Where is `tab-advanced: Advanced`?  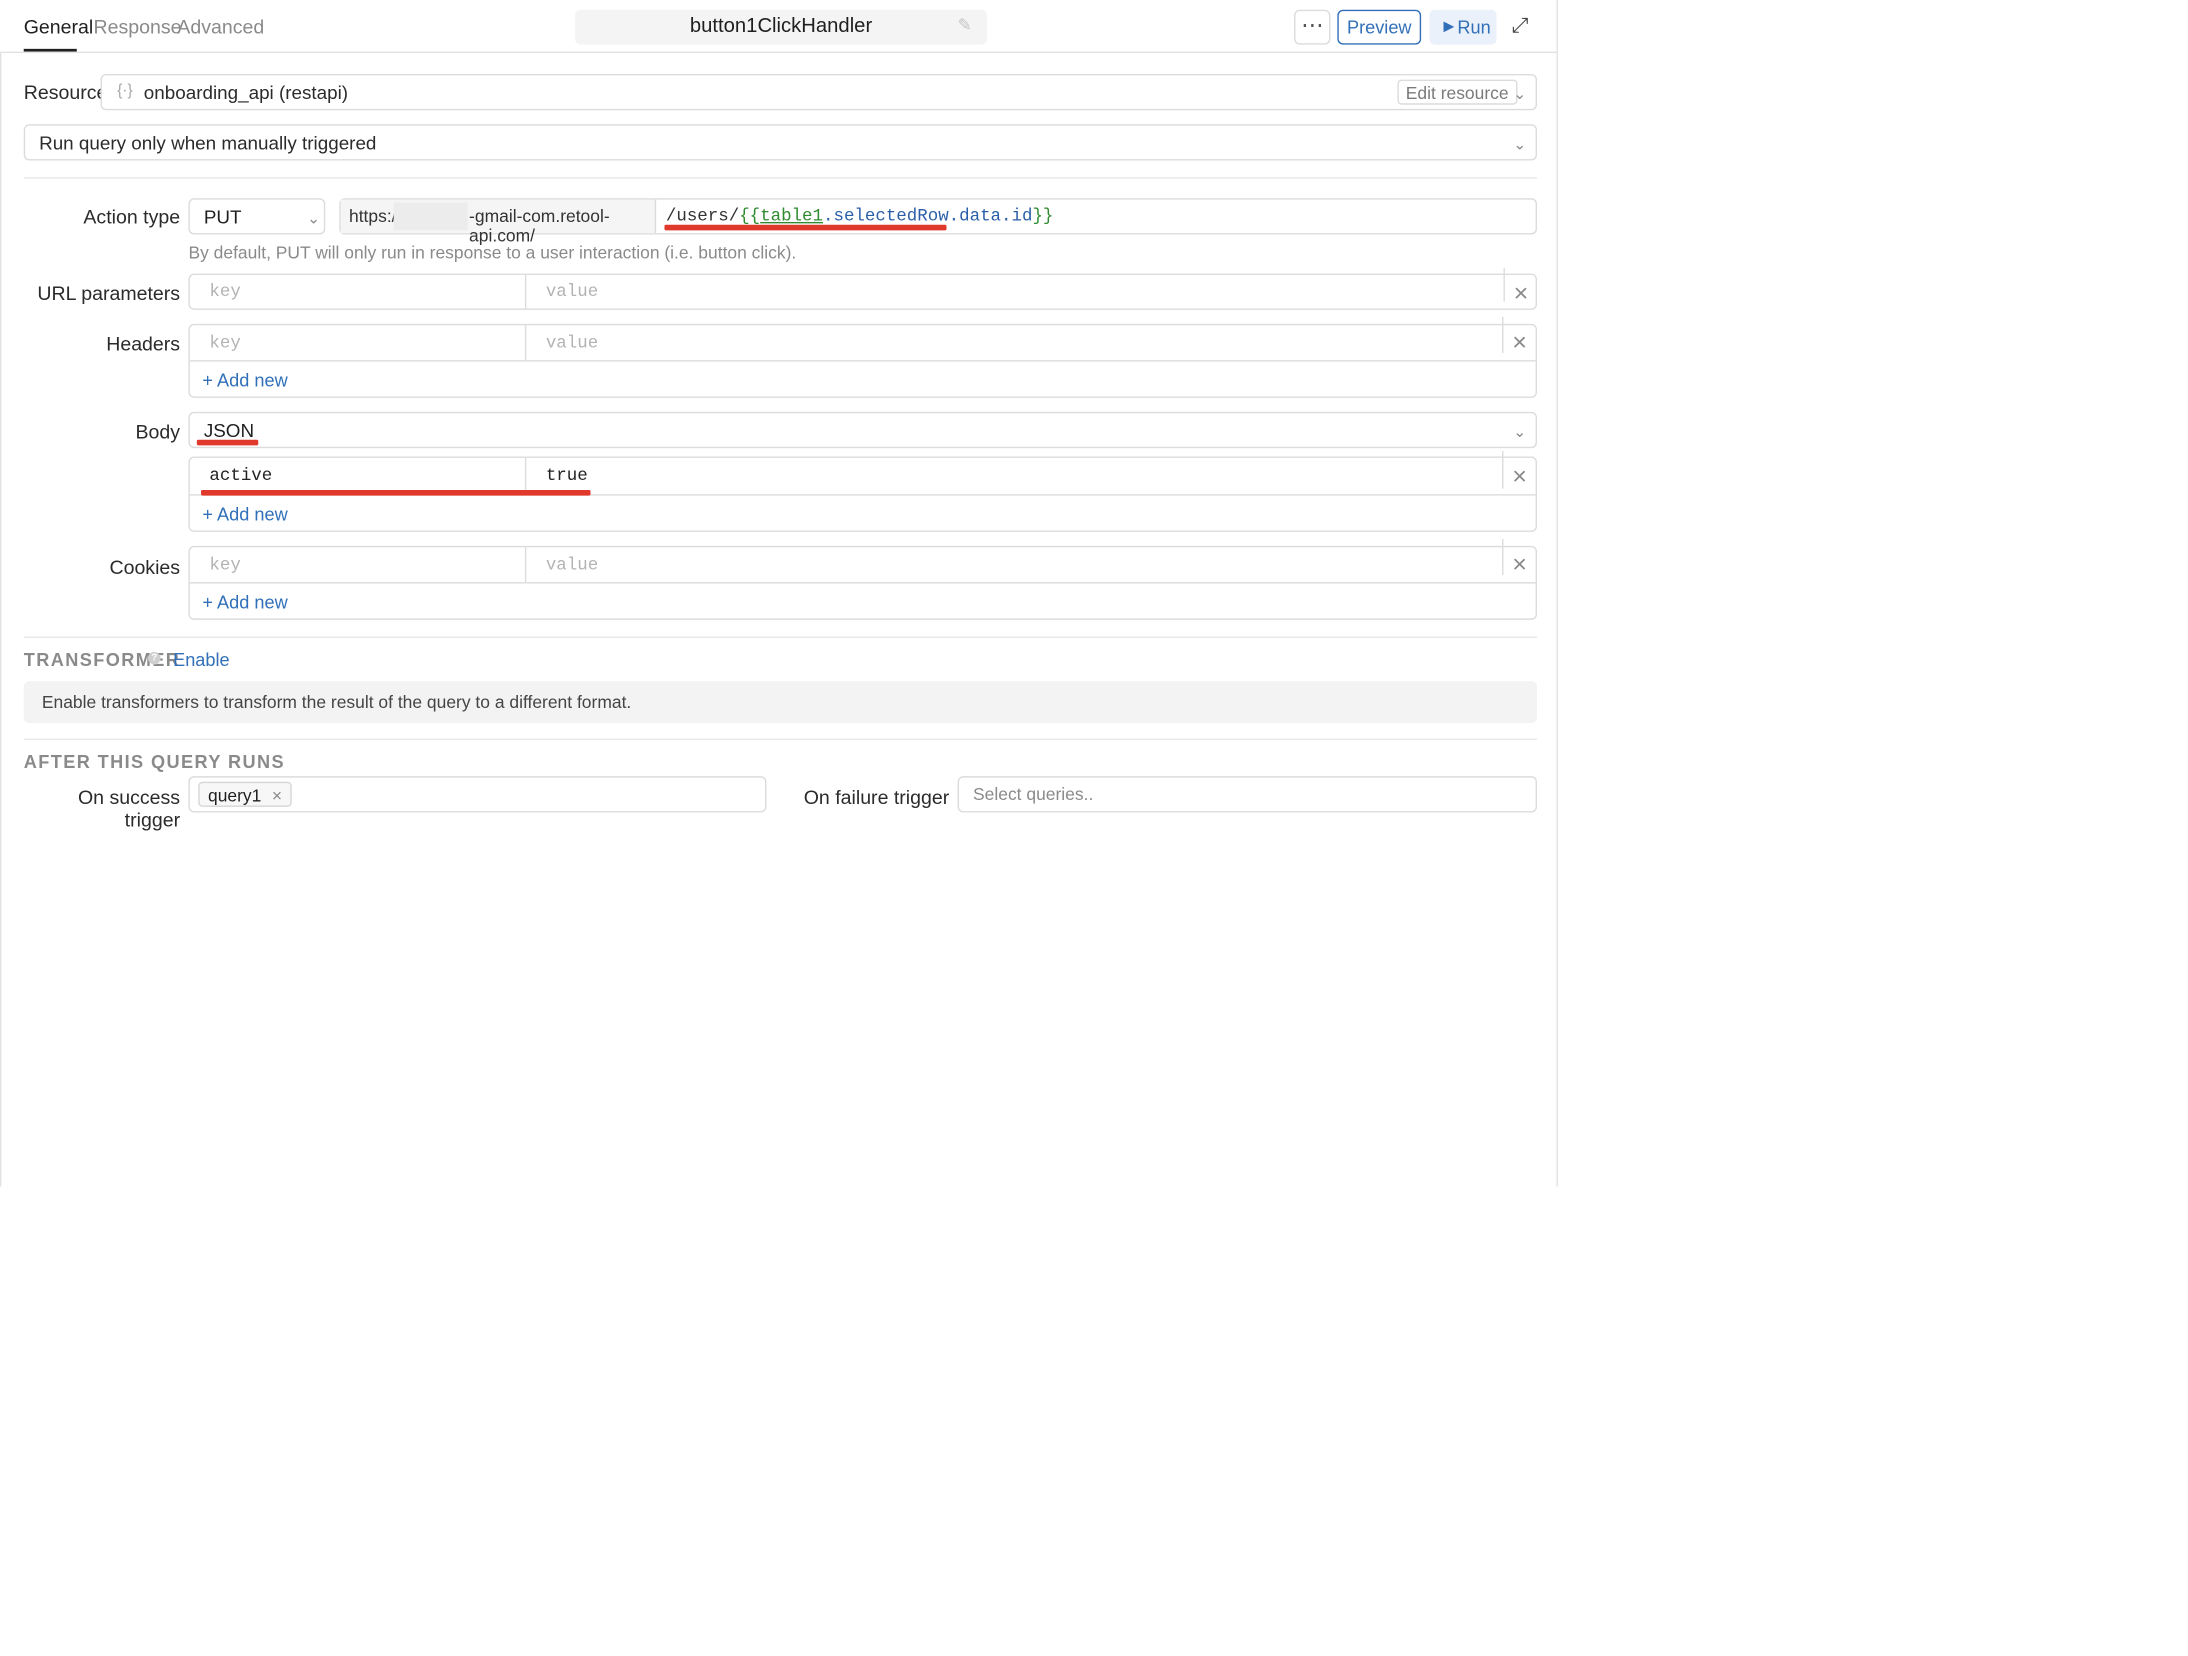
tab-advanced: Advanced is located at coordinates (220, 26).